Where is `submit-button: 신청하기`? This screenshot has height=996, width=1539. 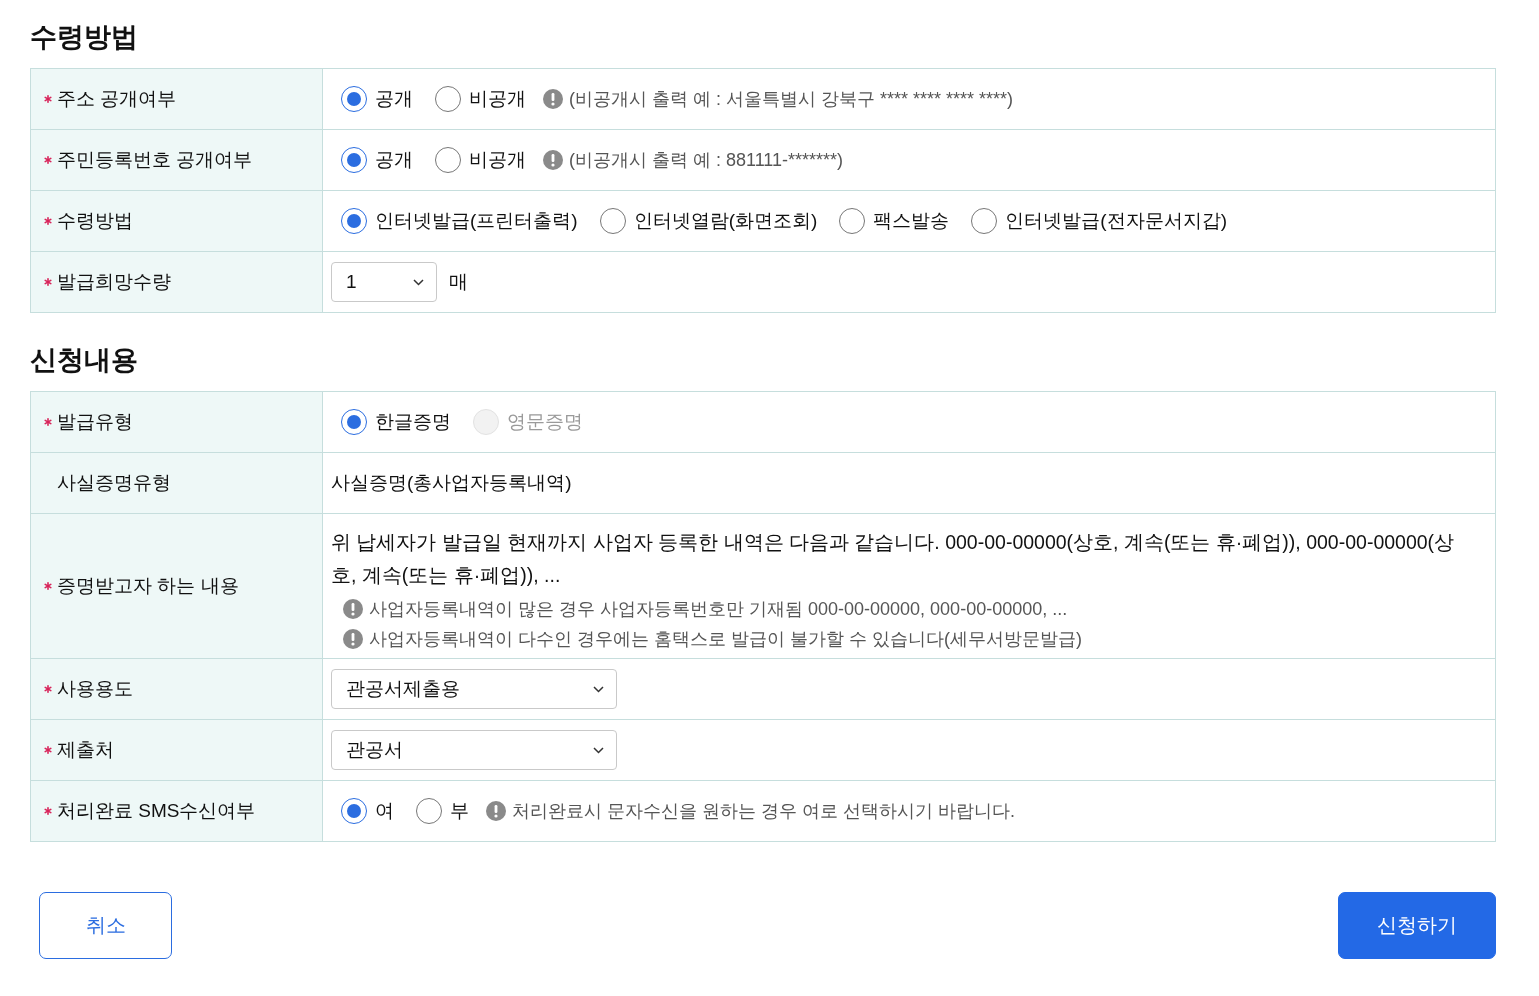
submit-button: 신청하기 is located at coordinates (1417, 925).